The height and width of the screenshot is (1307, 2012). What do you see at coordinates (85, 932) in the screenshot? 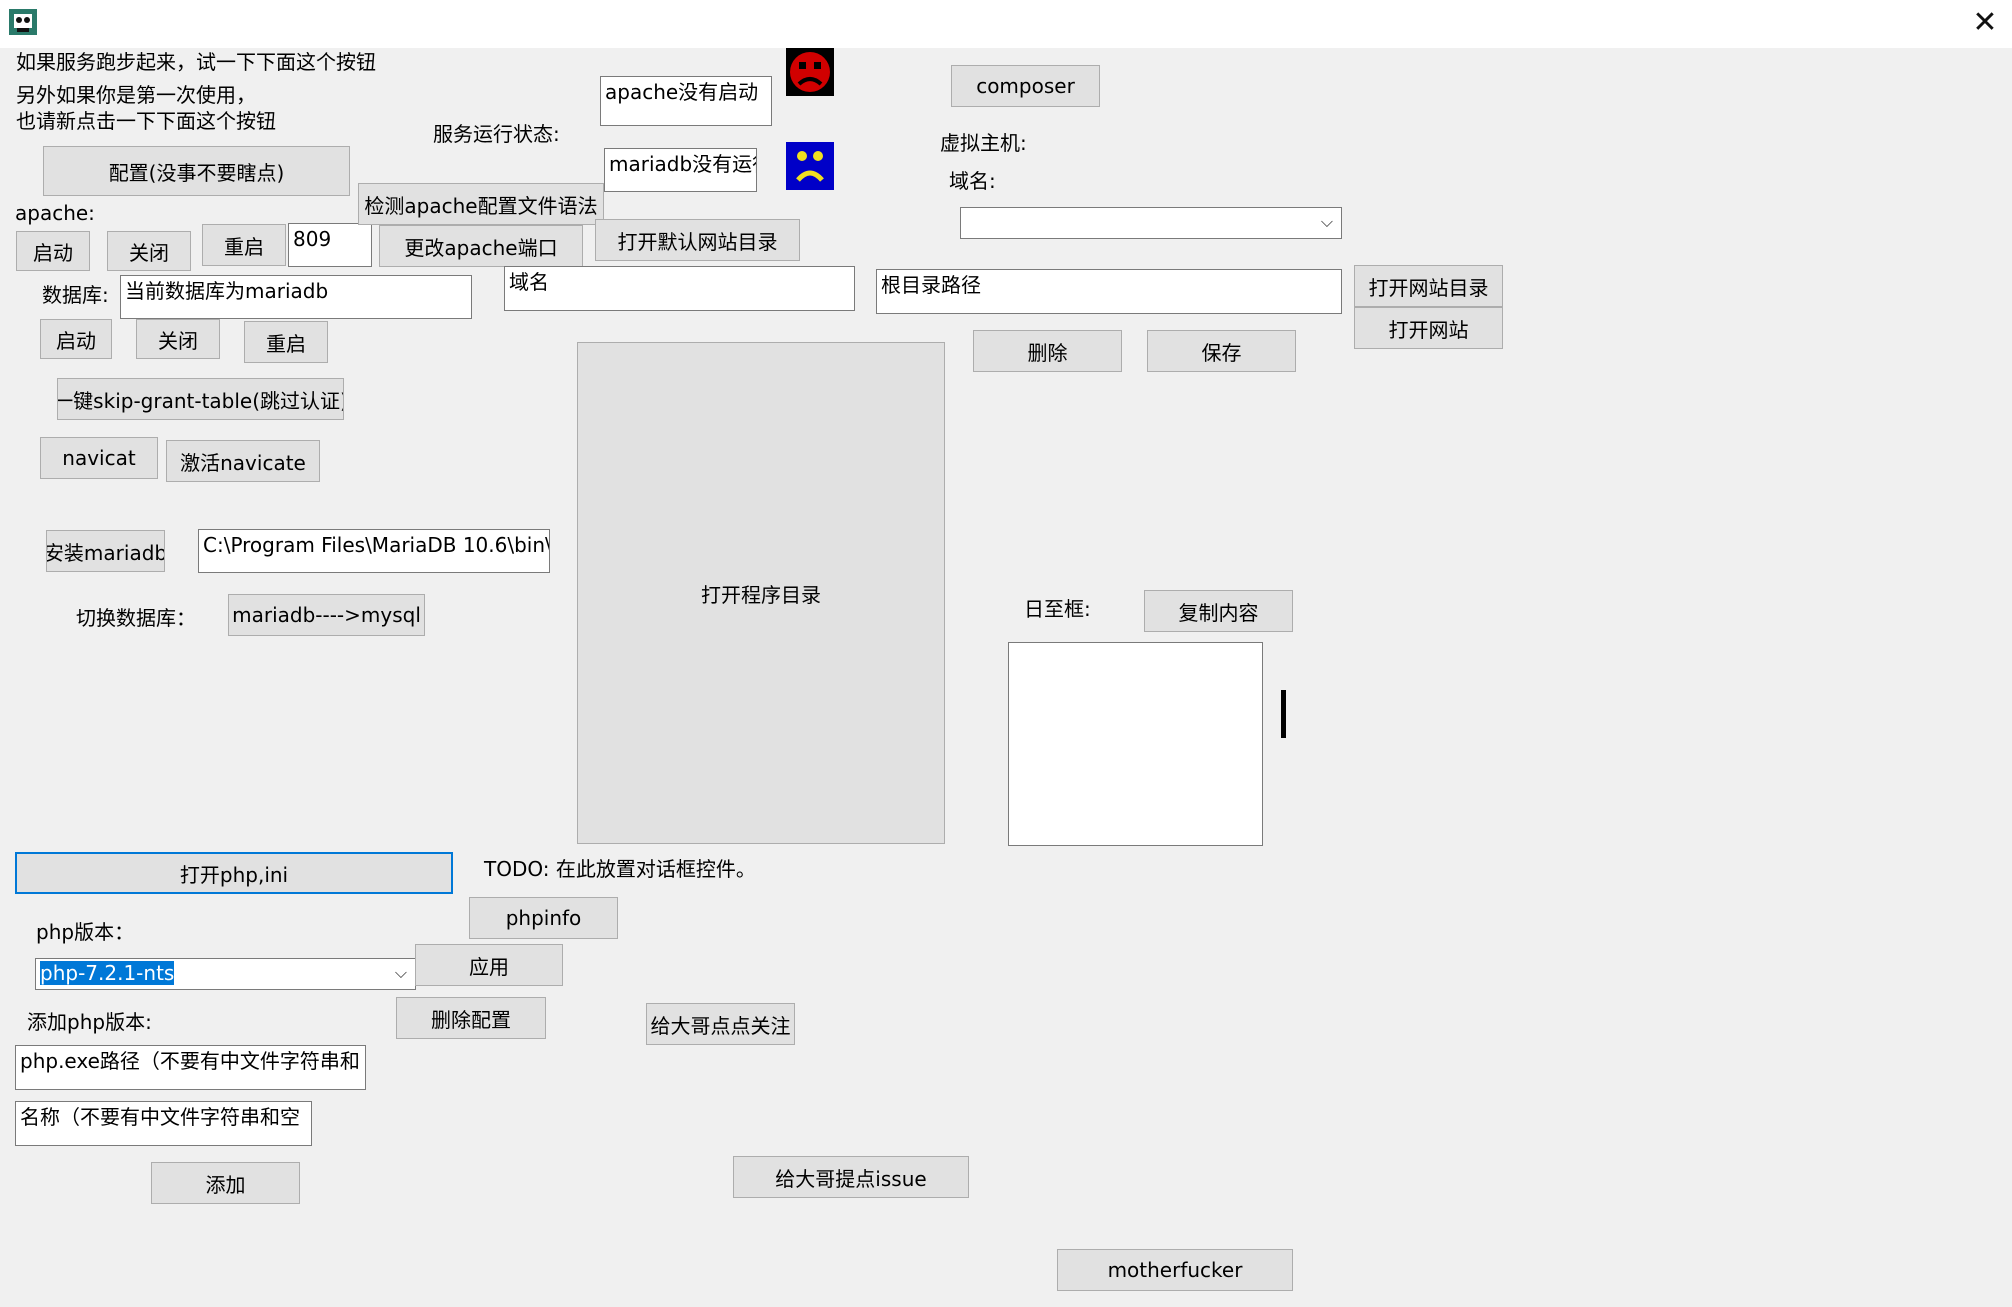
I see `php-version-label: php版本：` at bounding box center [85, 932].